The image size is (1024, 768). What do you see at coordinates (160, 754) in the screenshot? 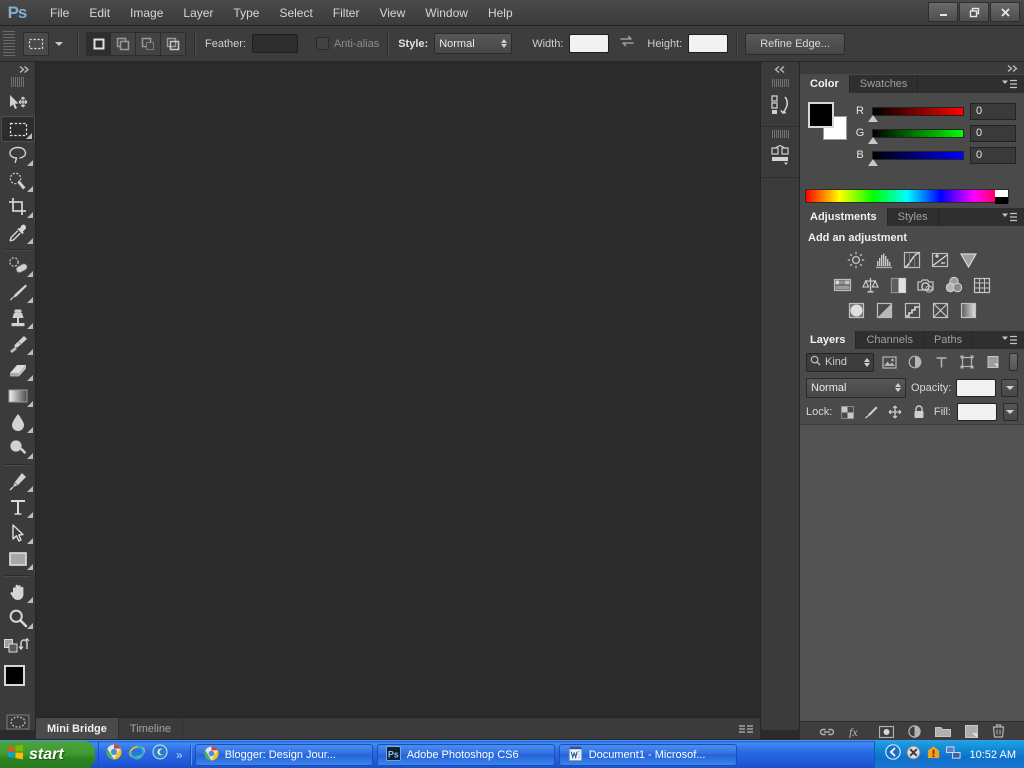
I see `media-icon` at bounding box center [160, 754].